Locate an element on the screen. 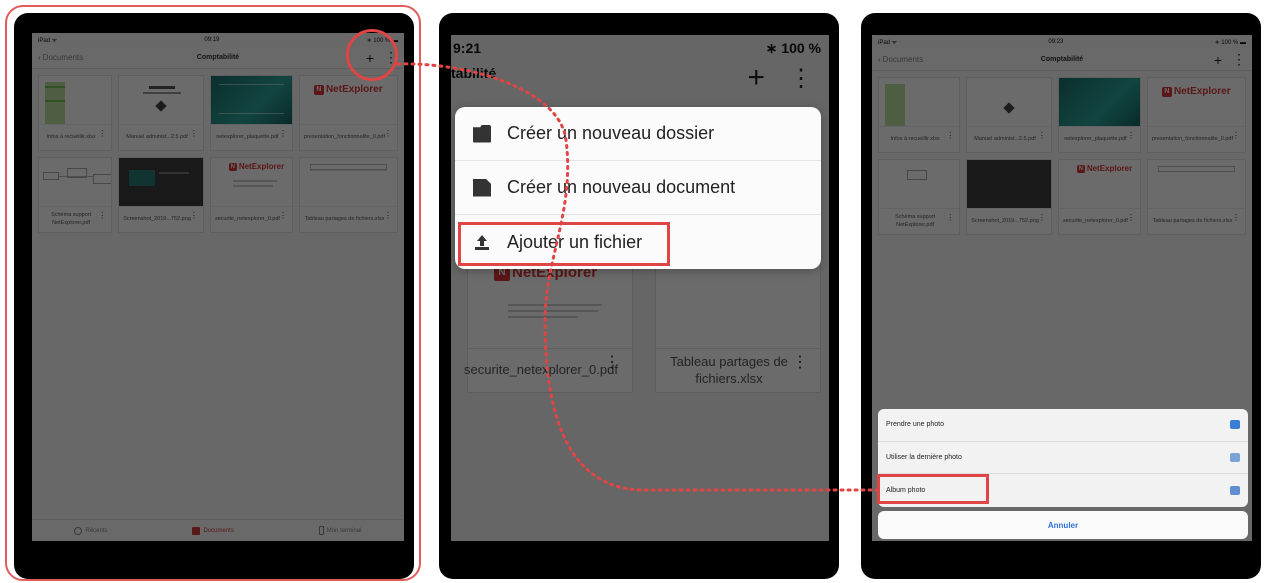 The width and height of the screenshot is (1267, 583). tab-label: Mon terminal is located at coordinates (344, 530).